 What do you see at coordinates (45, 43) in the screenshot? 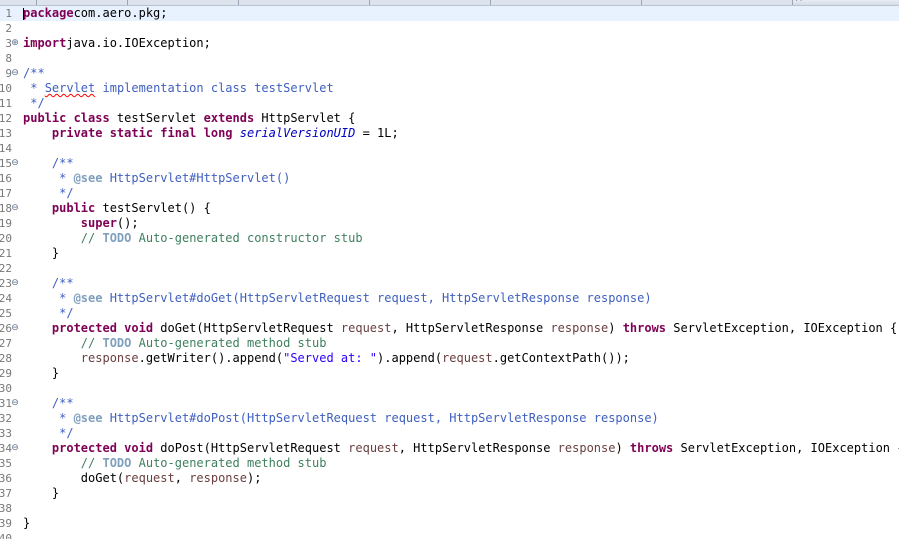
I see `code-token: import` at bounding box center [45, 43].